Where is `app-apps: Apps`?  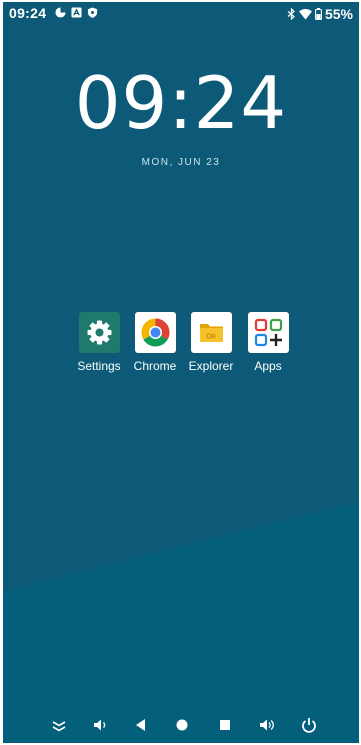 app-apps: Apps is located at coordinates (268, 342).